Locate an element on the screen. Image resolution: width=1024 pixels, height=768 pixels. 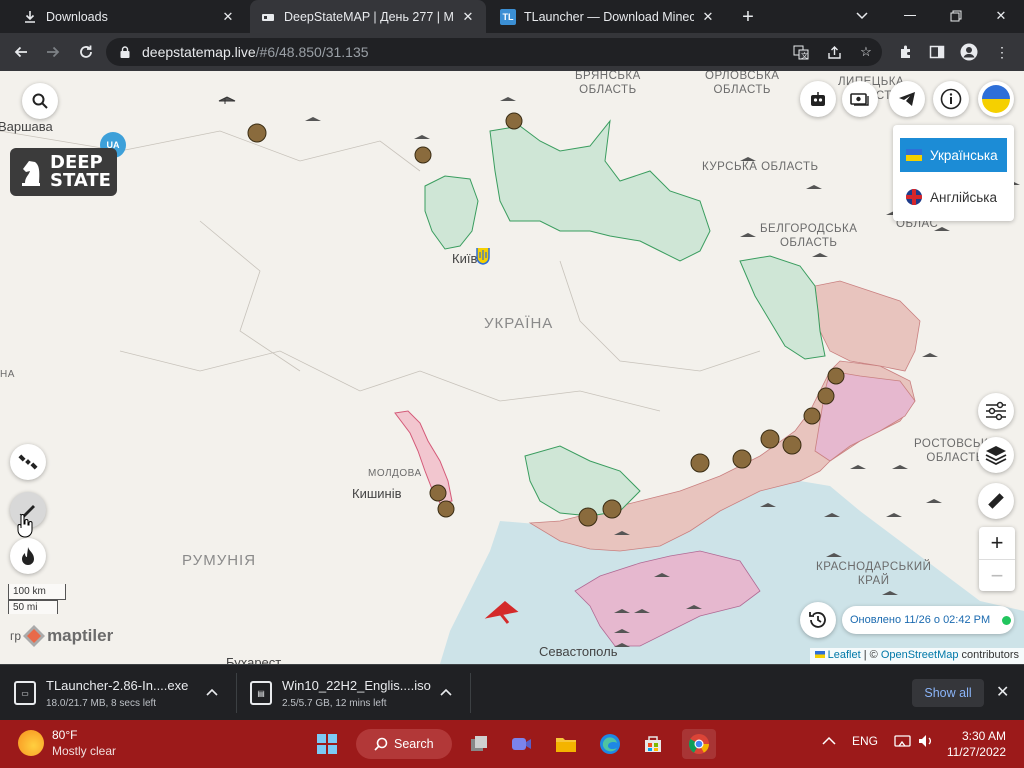
translate-icon: 文 is located at coordinates (801, 52).